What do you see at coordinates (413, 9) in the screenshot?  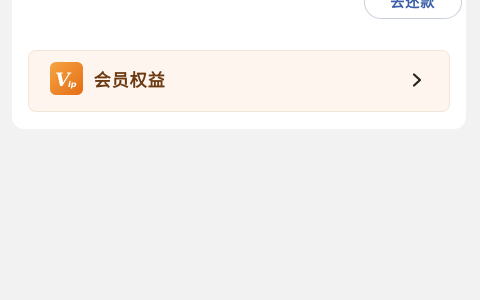 I see `repay-button: 去还款` at bounding box center [413, 9].